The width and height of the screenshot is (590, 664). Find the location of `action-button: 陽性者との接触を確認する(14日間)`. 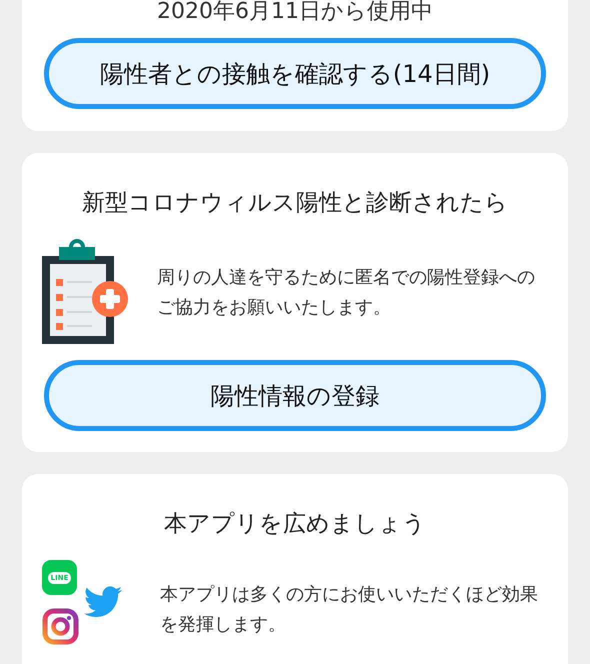

action-button: 陽性者との接触を確認する(14日間) is located at coordinates (295, 73).